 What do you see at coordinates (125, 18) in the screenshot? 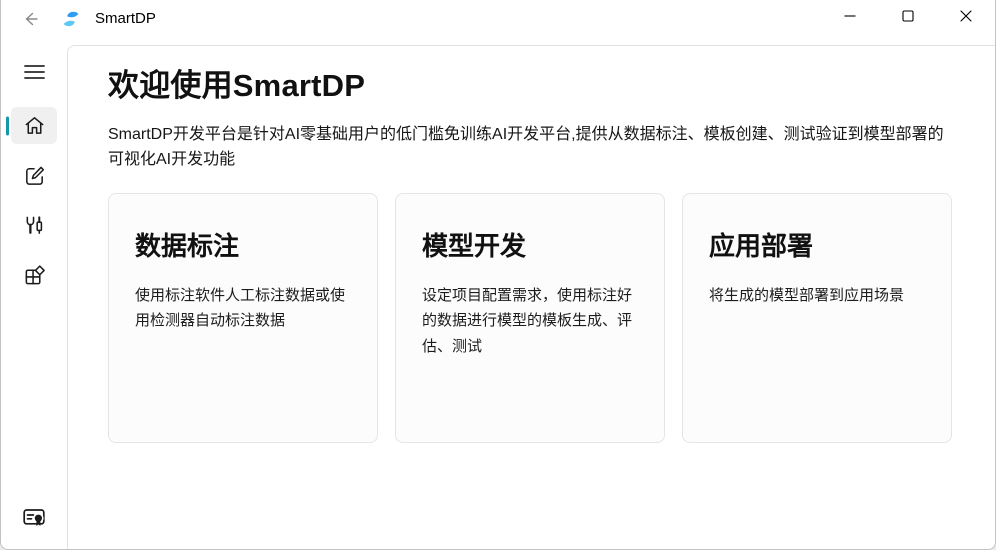
I see `app-title: SmartDP` at bounding box center [125, 18].